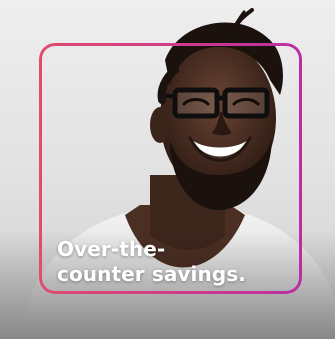 This screenshot has width=335, height=339. Describe the element at coordinates (111, 249) in the screenshot. I see `headline-line-1: Over-the-` at that location.